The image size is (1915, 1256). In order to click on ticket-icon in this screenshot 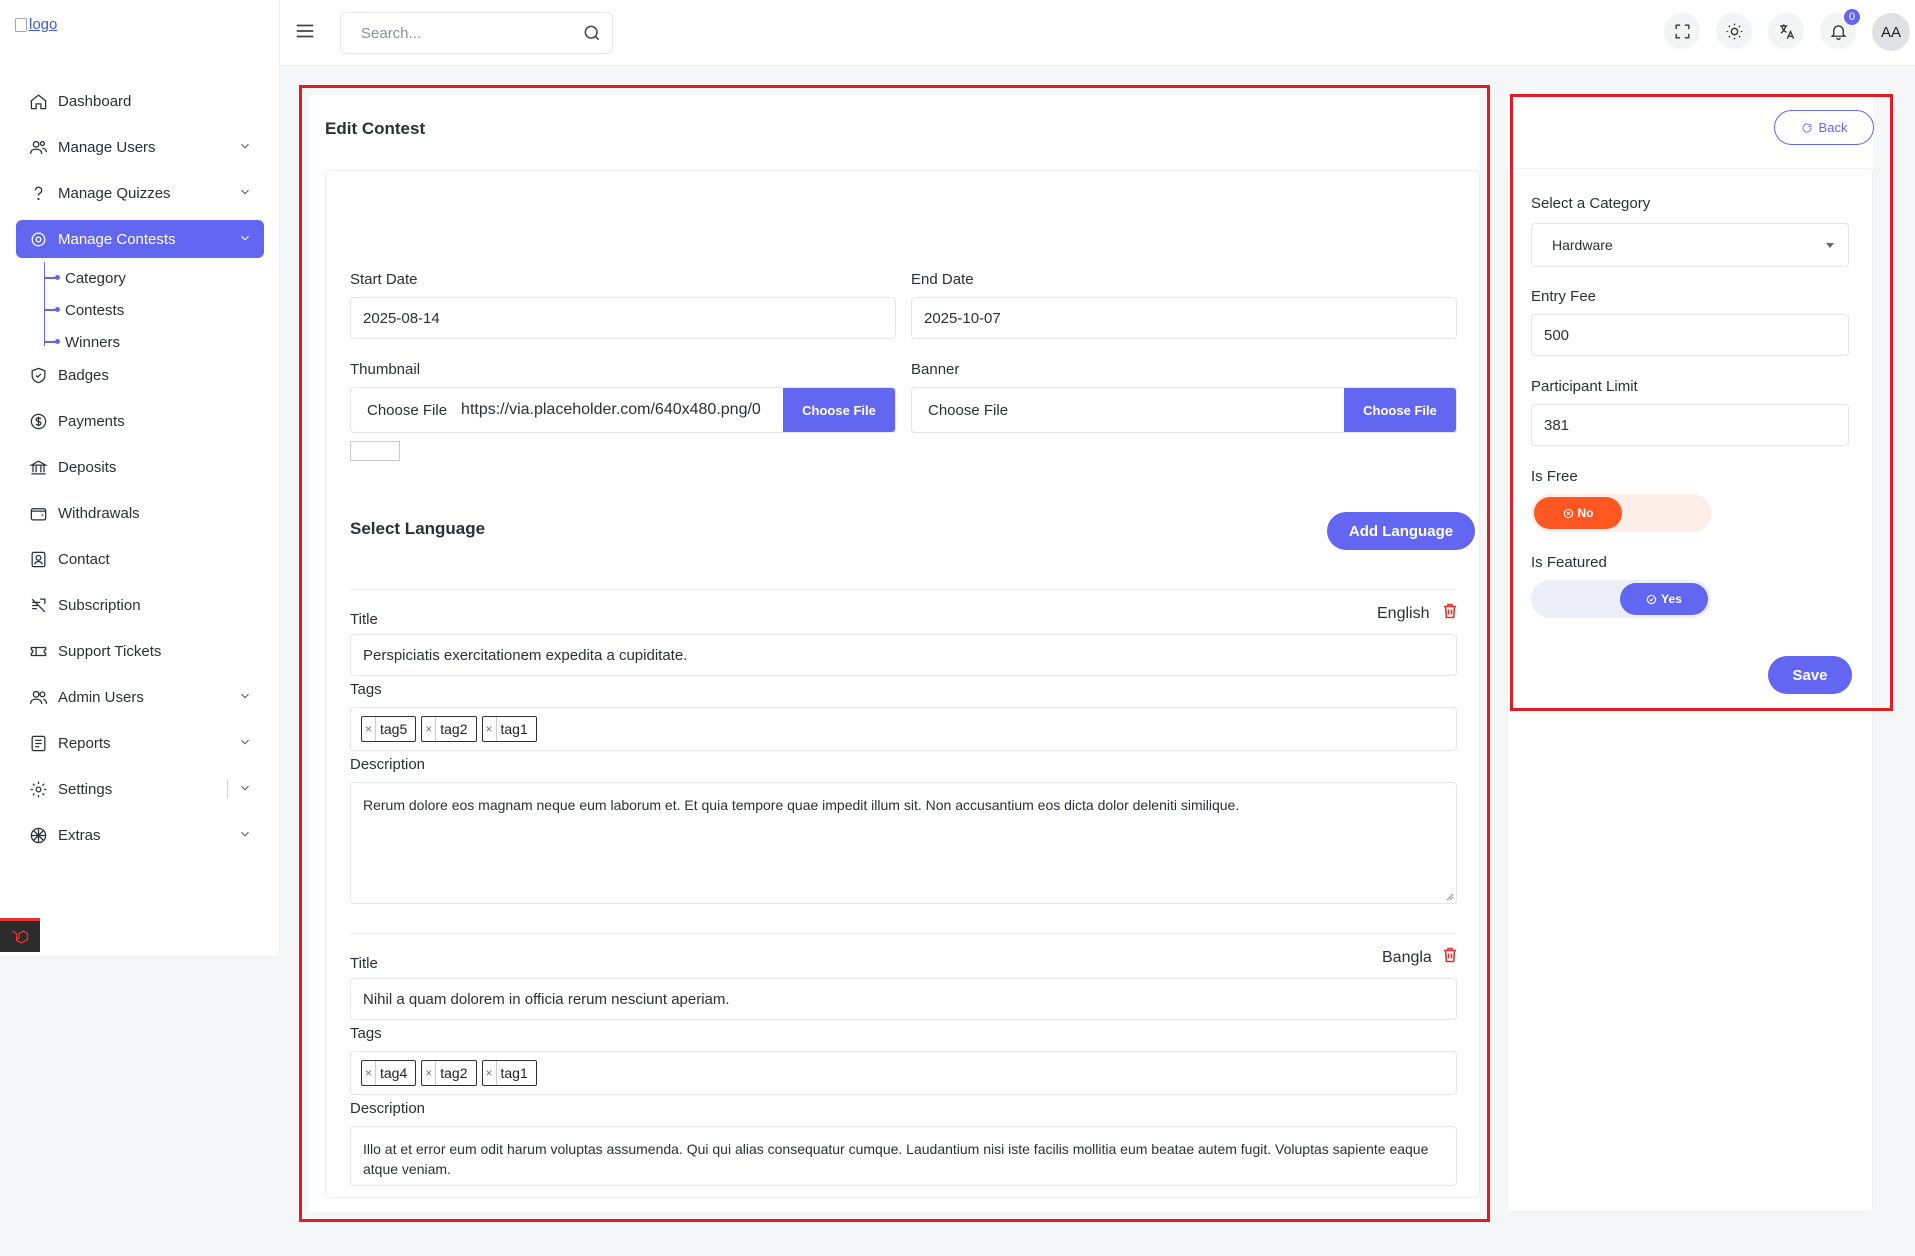, I will do `click(38, 651)`.